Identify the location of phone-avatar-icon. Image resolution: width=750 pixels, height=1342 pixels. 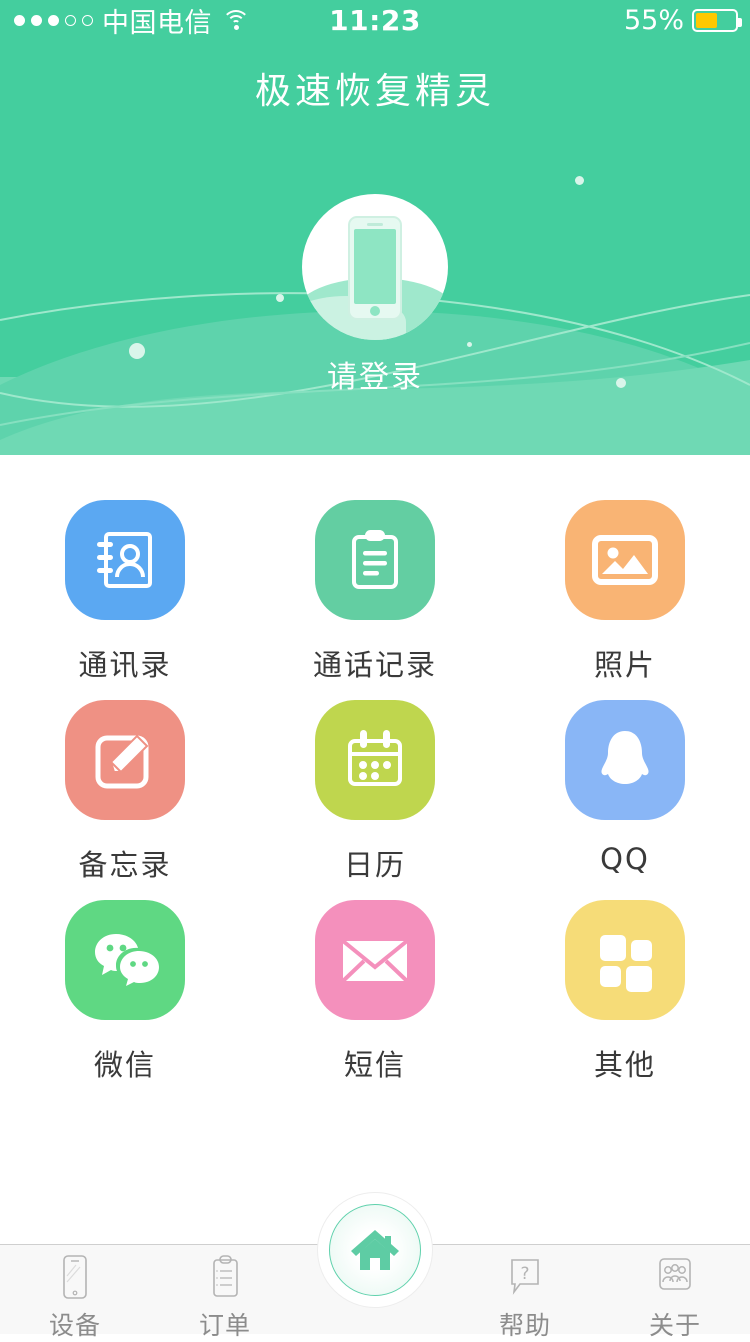
(375, 268).